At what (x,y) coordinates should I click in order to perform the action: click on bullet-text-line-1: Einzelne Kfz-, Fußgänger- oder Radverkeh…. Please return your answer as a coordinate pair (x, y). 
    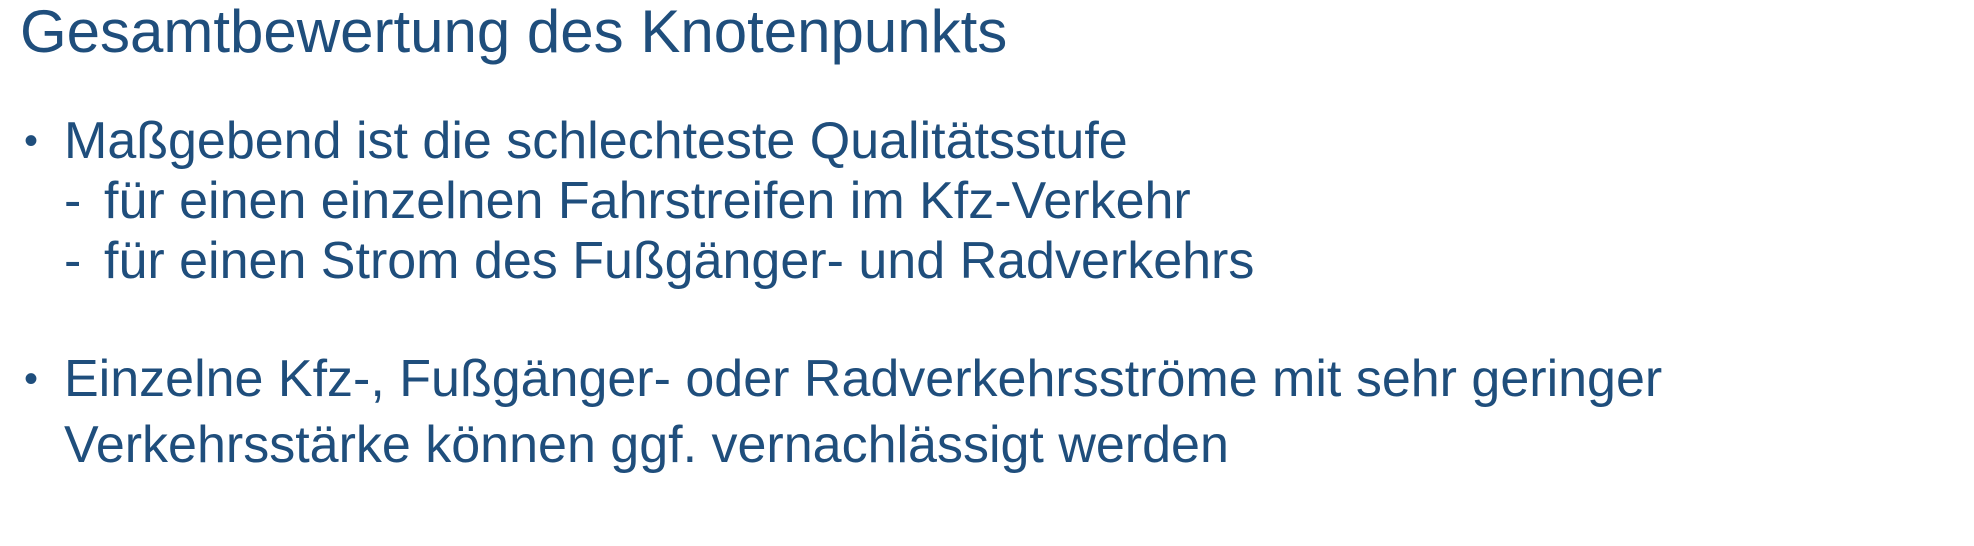
    Looking at the image, I should click on (863, 379).